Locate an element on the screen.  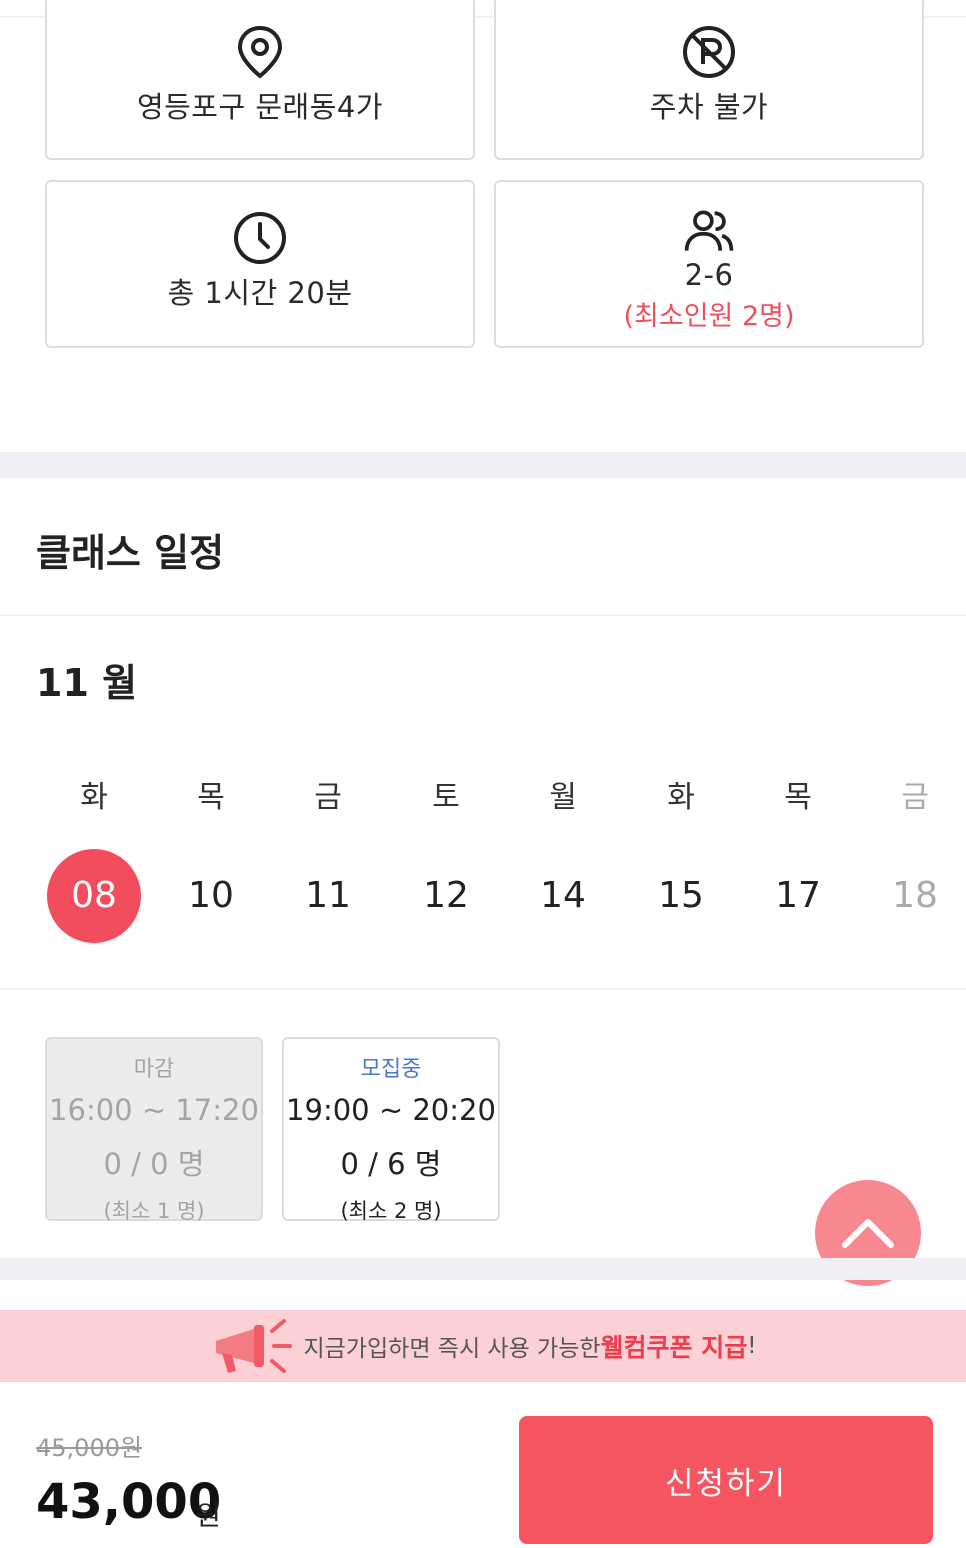
duration-card: 총 1시간 20분 is located at coordinates (260, 264).